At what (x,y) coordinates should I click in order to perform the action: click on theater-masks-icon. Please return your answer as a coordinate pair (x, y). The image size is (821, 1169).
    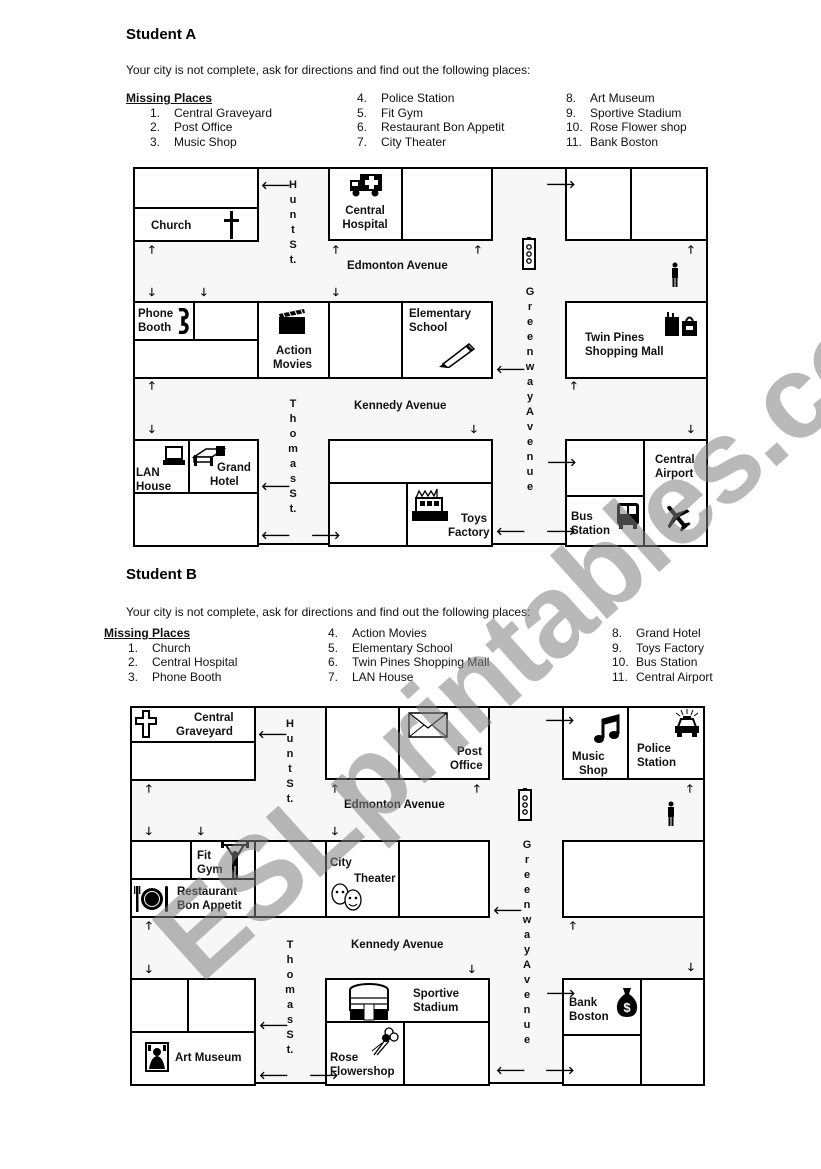
    Looking at the image, I should click on (346, 897).